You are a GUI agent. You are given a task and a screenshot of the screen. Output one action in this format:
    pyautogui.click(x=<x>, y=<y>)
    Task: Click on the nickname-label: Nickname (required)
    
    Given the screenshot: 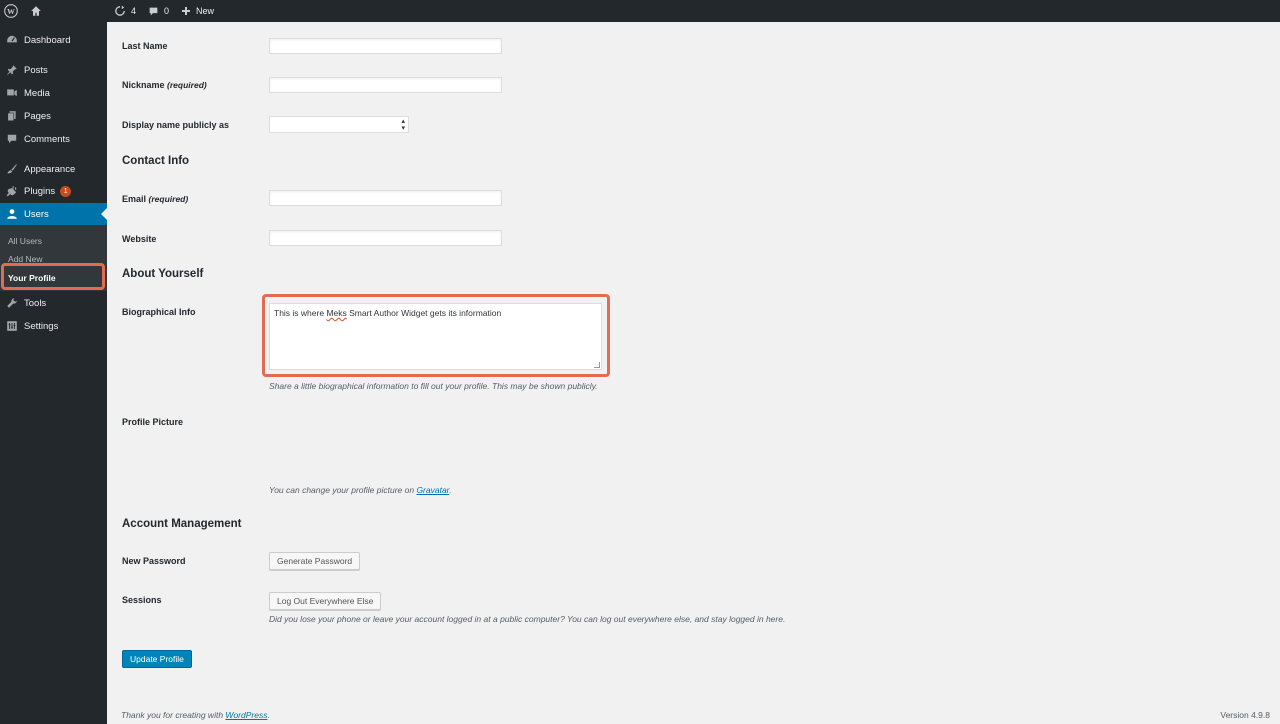 What is the action you would take?
    pyautogui.click(x=164, y=85)
    